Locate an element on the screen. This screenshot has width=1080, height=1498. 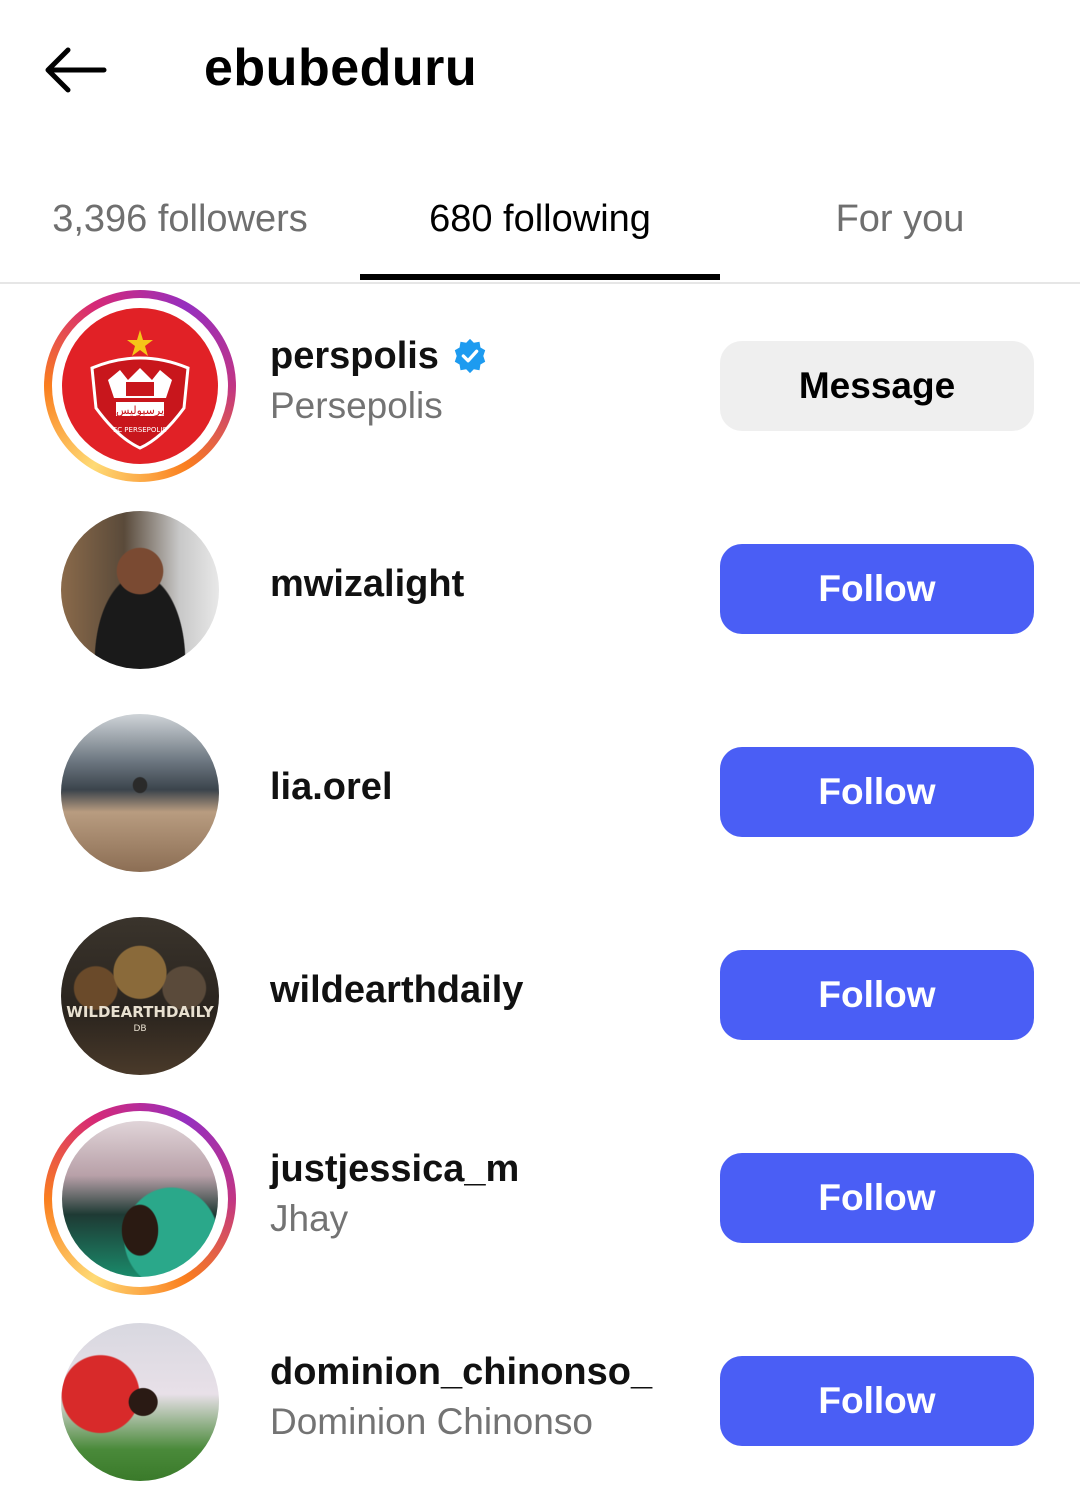
full-name: Dominion Chinonso is located at coordinates (431, 1421).